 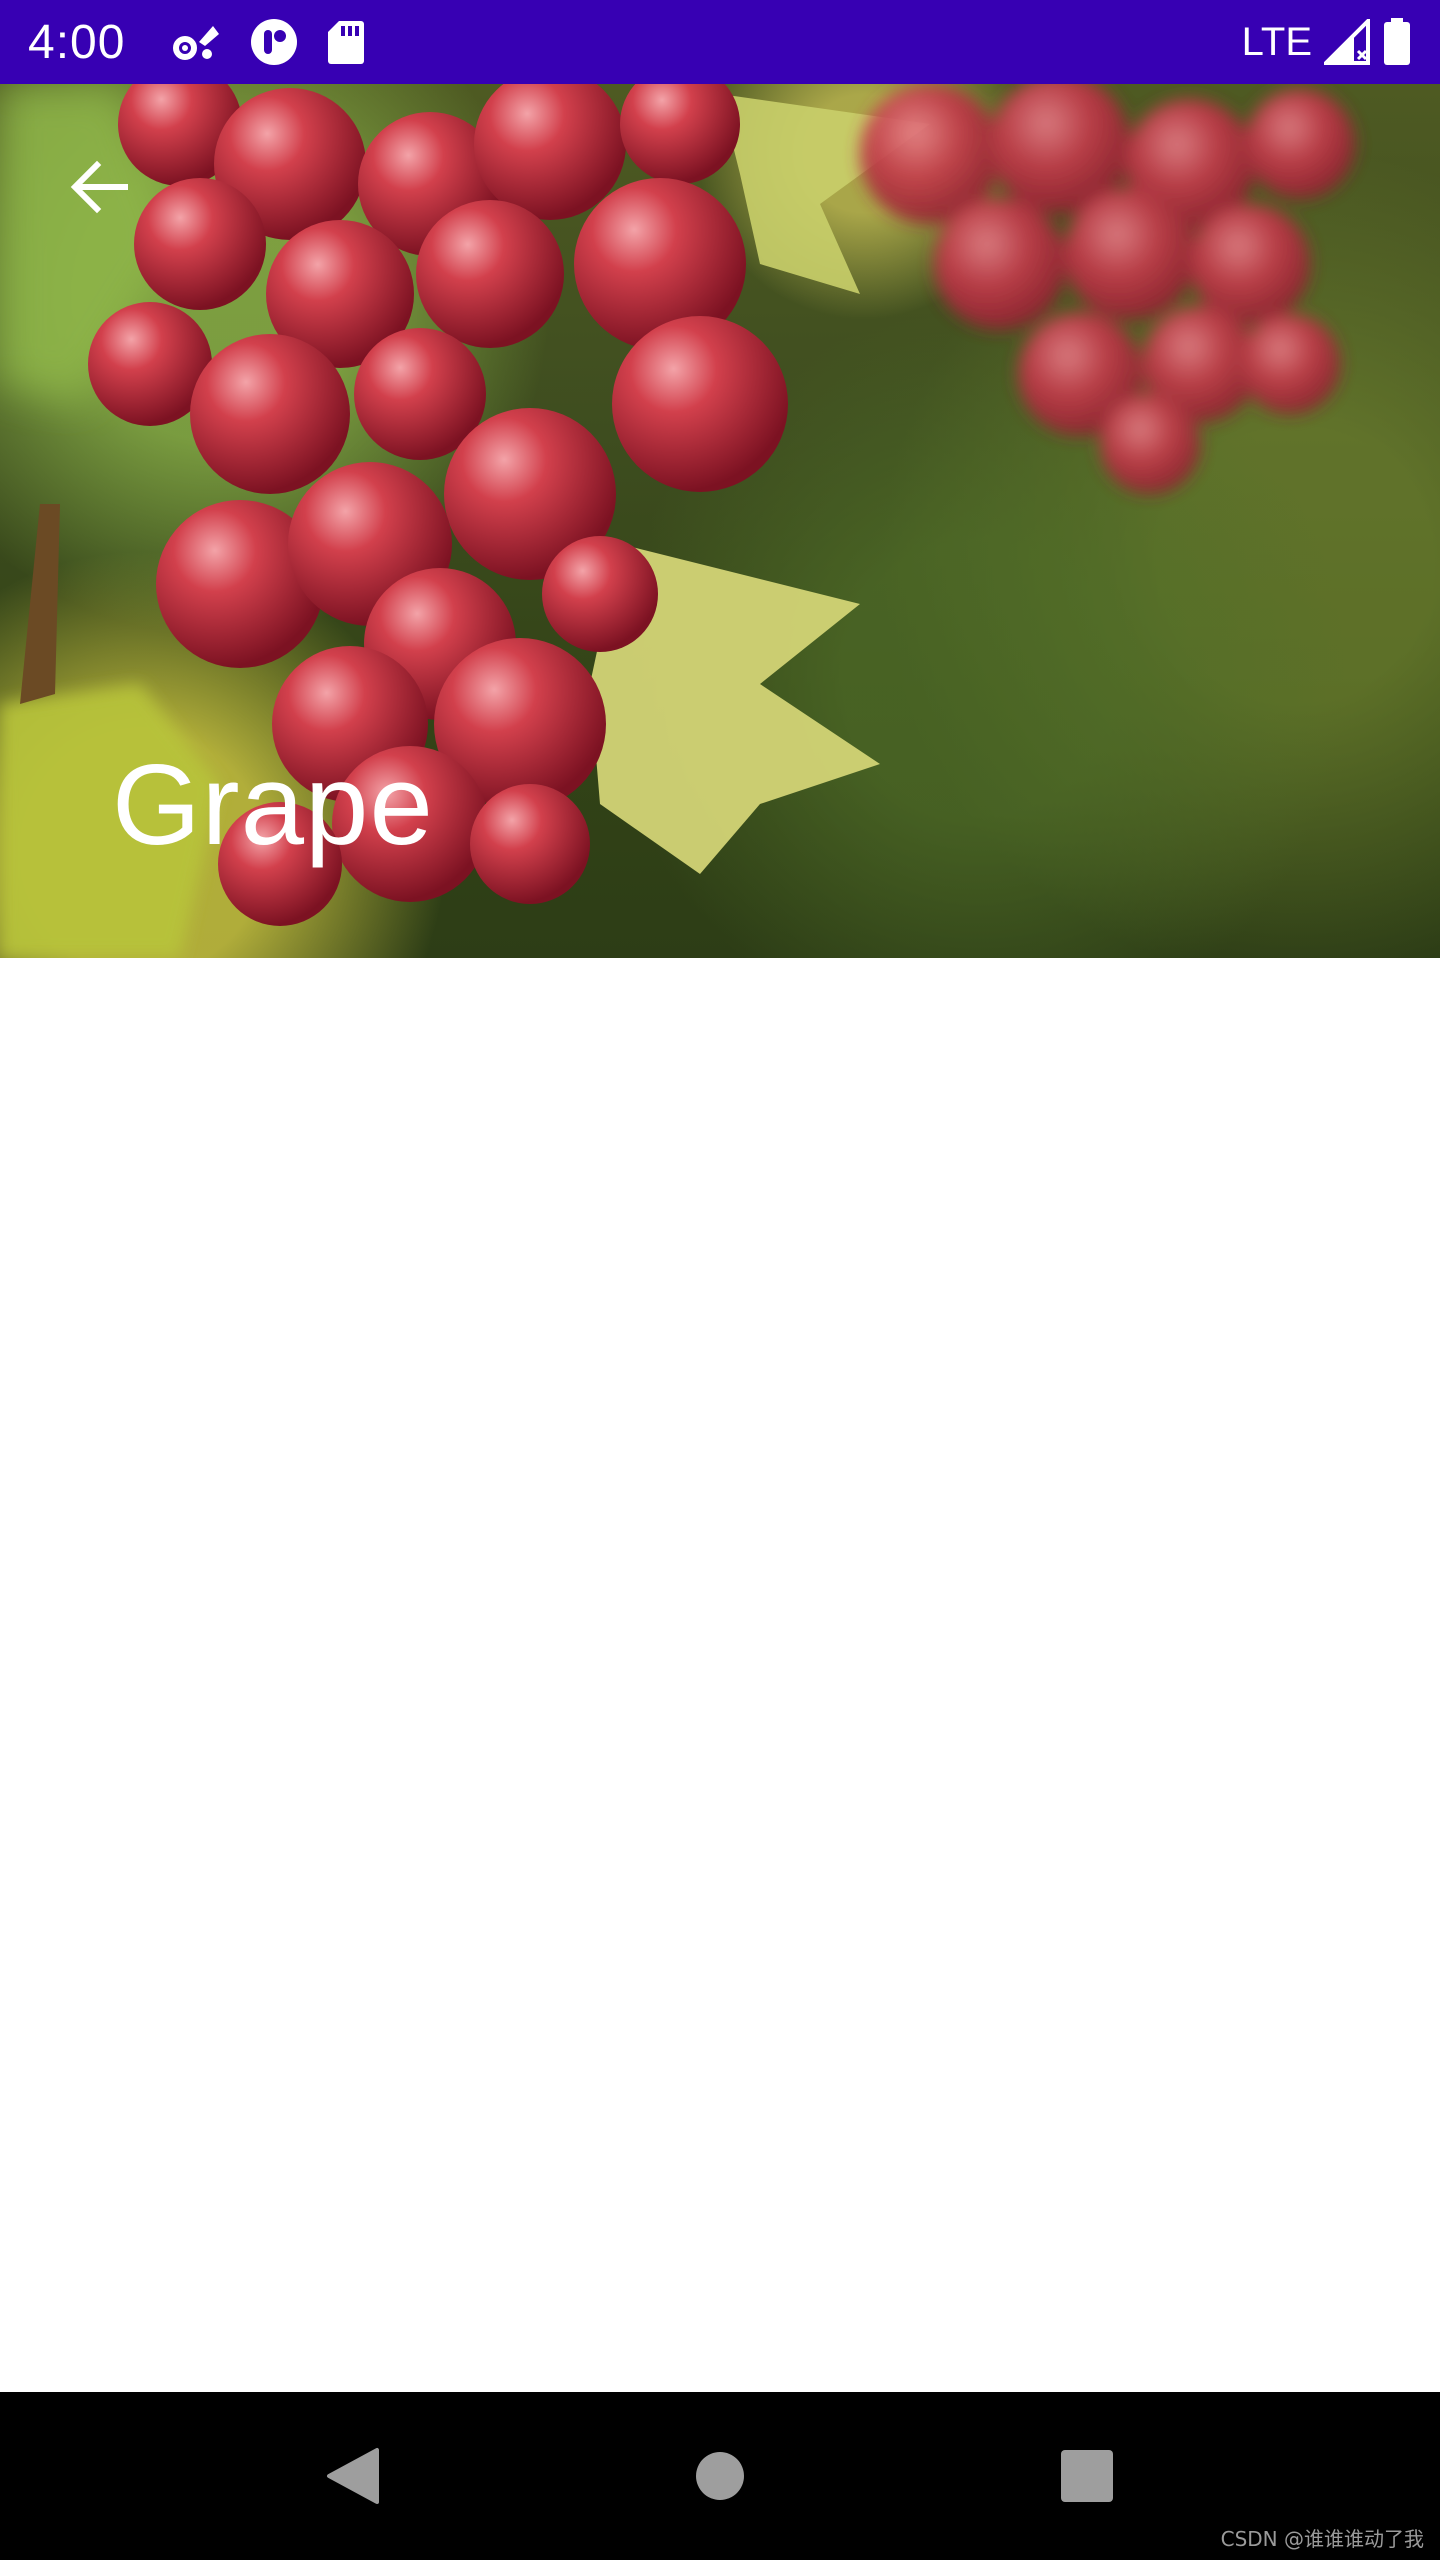 I want to click on settings-icon, so click(x=195, y=42).